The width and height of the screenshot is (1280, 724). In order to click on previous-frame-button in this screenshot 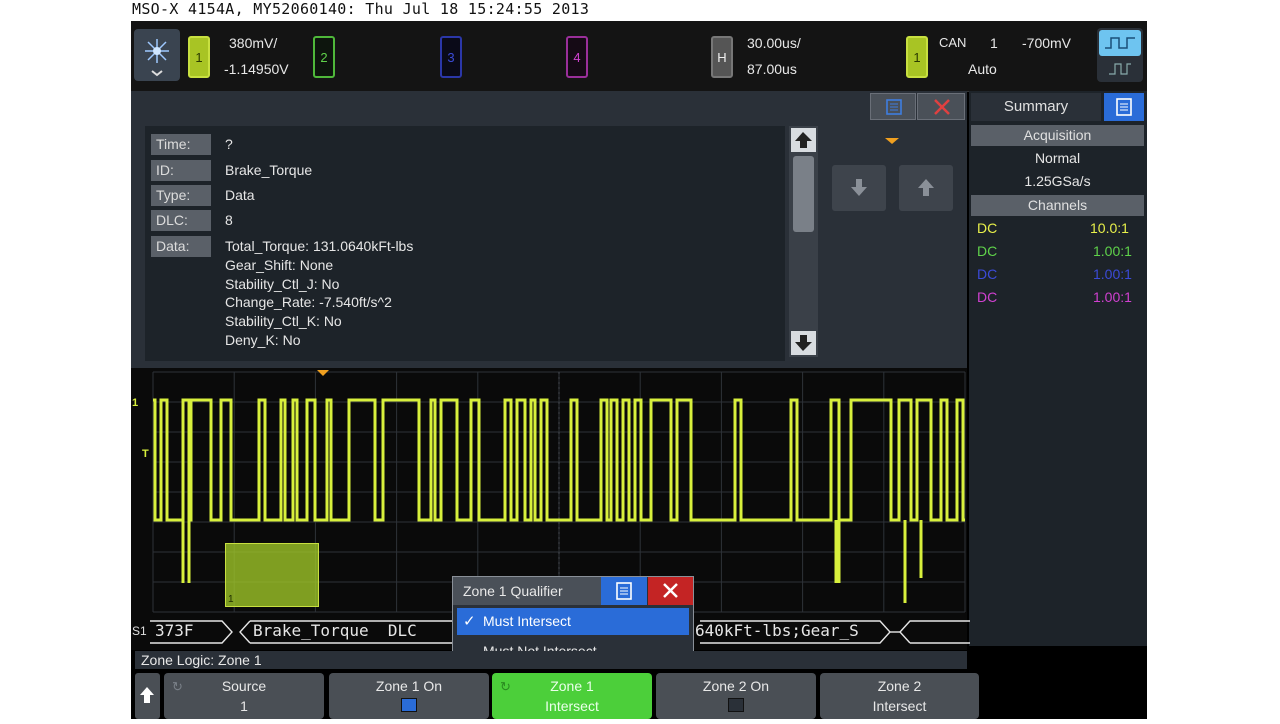, I will do `click(926, 188)`.